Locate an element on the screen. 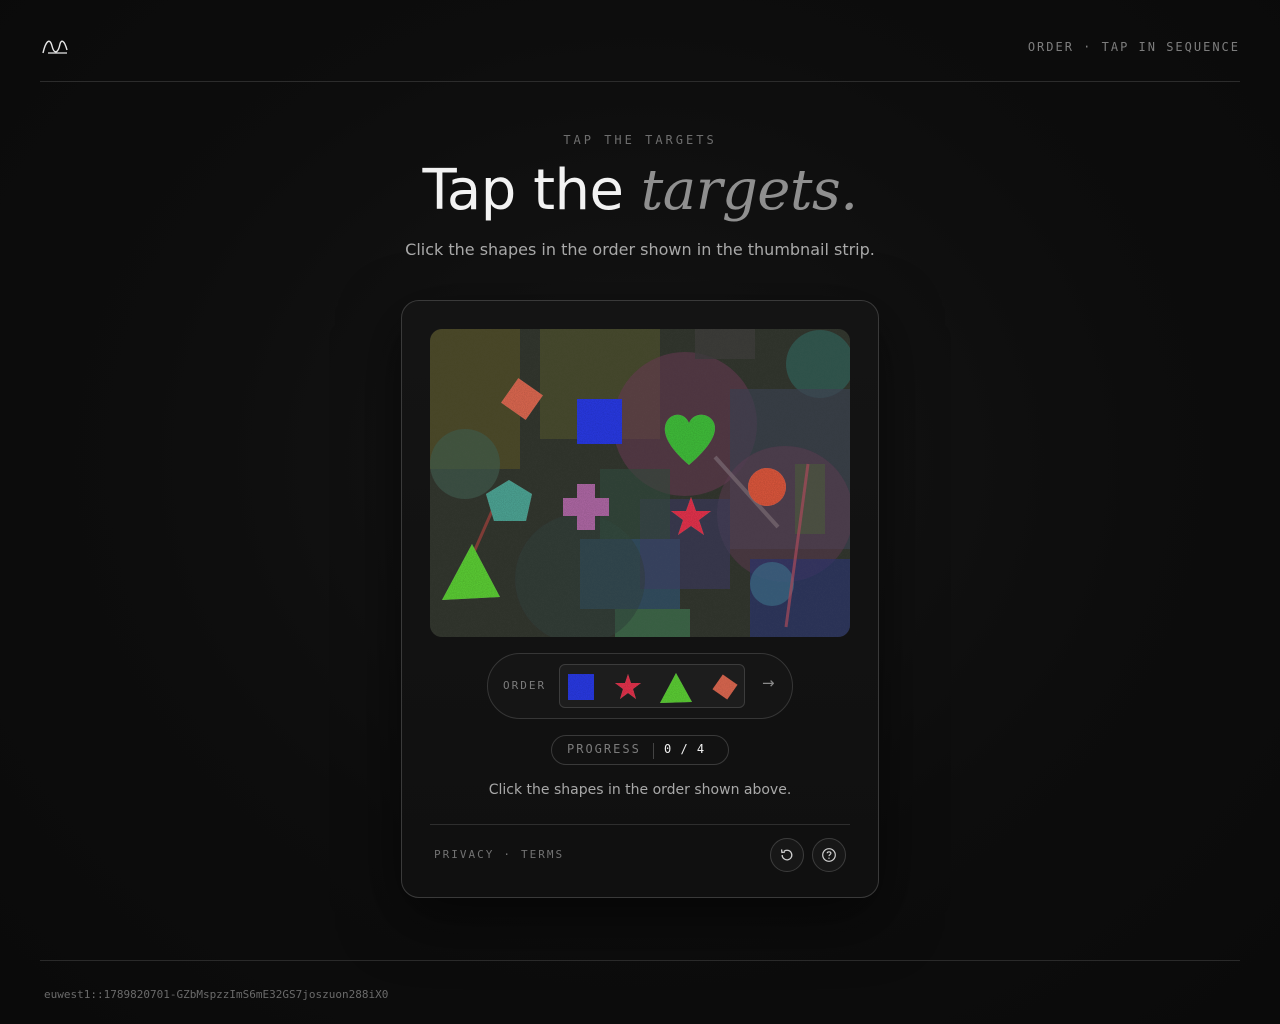 Image resolution: width=1280 pixels, height=1024 pixels. progress-label: PROGRESS is located at coordinates (604, 749).